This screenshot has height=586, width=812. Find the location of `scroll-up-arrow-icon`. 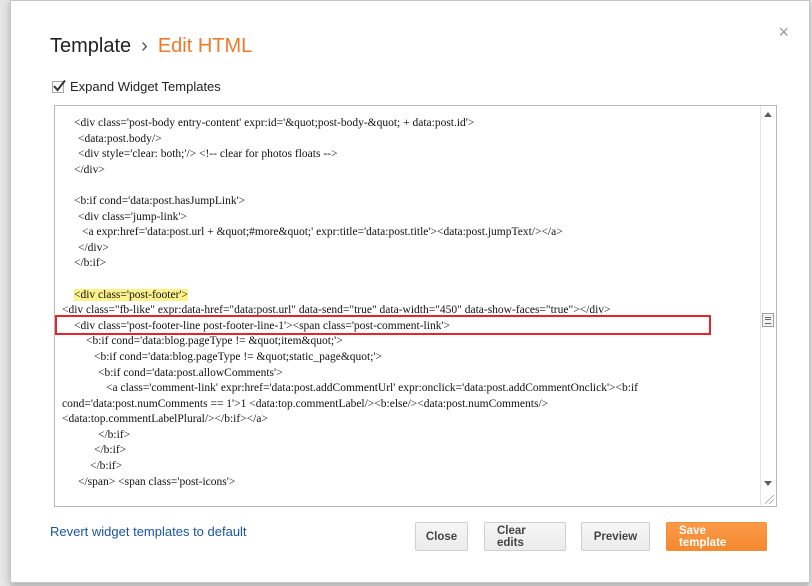

scroll-up-arrow-icon is located at coordinates (768, 114).